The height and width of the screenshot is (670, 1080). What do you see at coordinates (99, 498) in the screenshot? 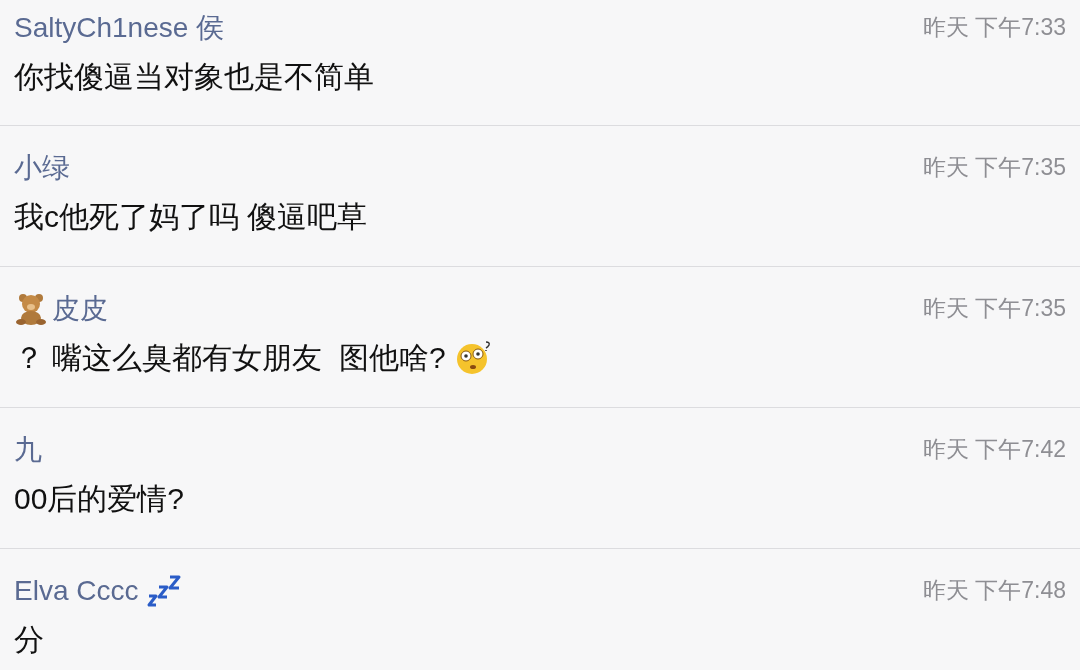
I see `message-text: 00后的爱情?` at bounding box center [99, 498].